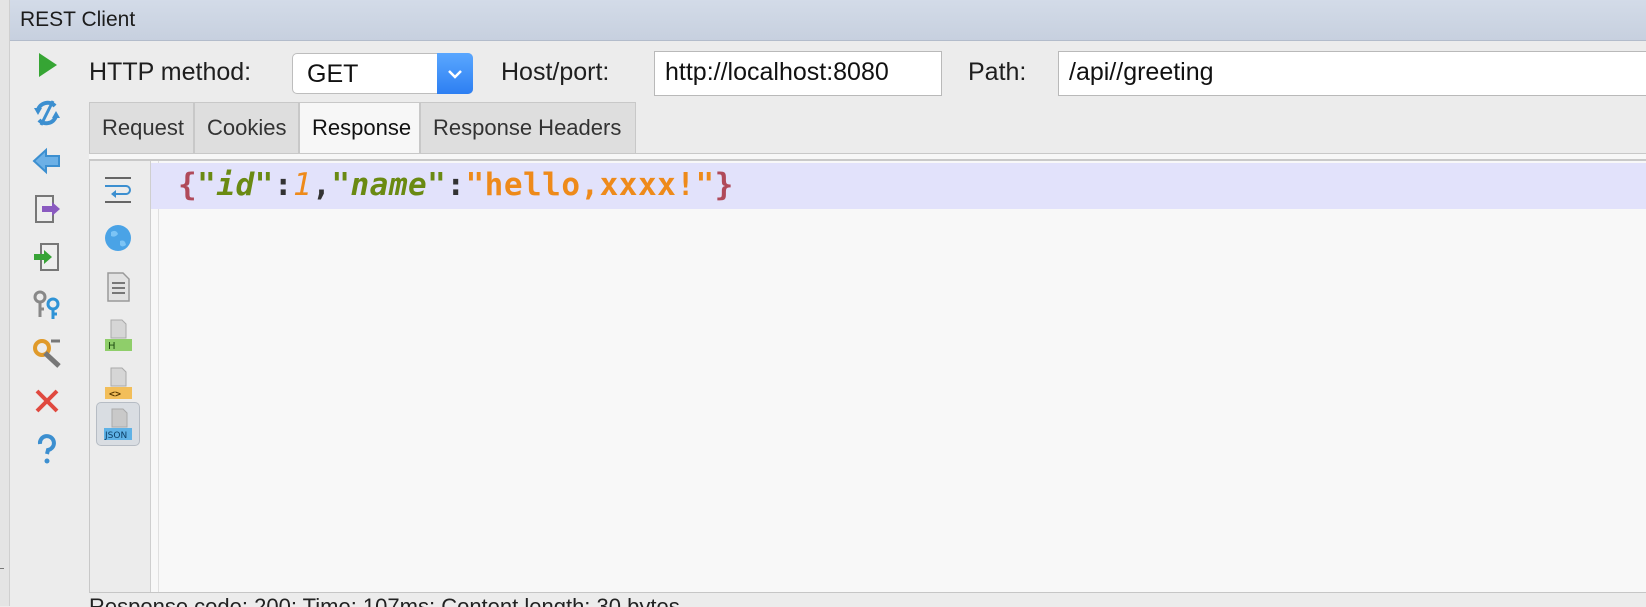  I want to click on http-method-value: GET, so click(333, 74).